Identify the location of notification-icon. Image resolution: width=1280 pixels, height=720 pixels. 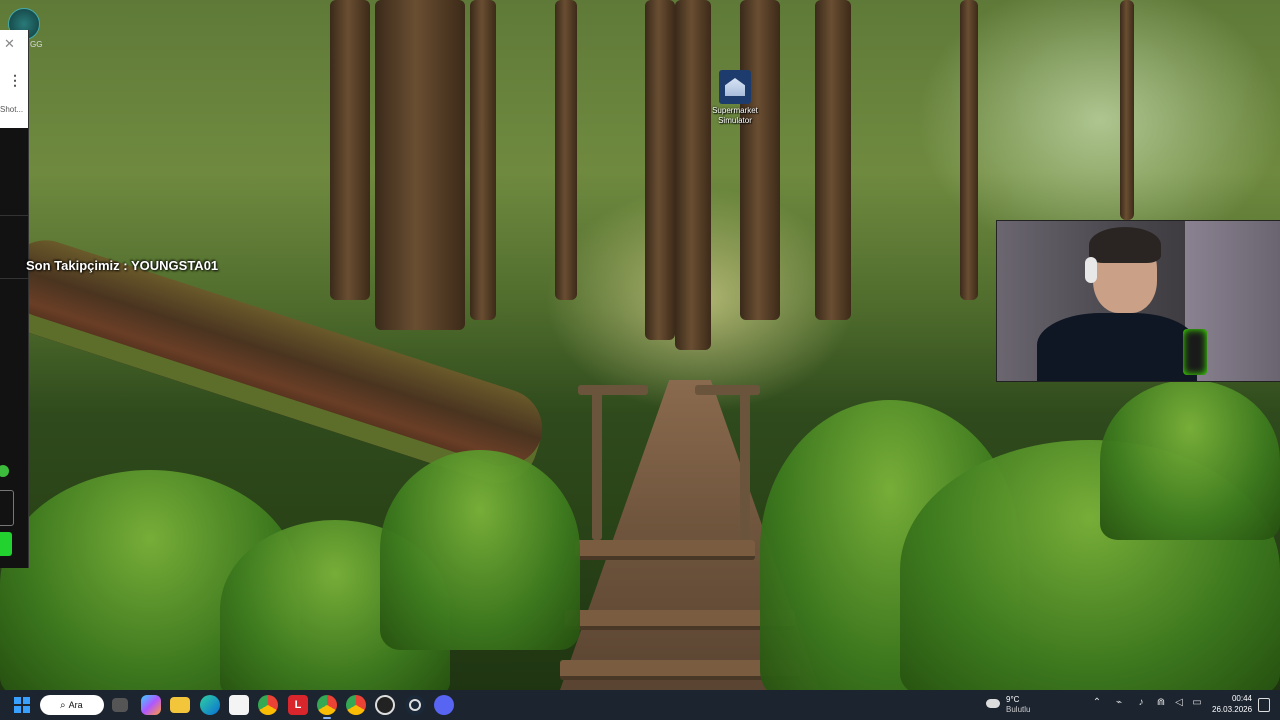
(1264, 705).